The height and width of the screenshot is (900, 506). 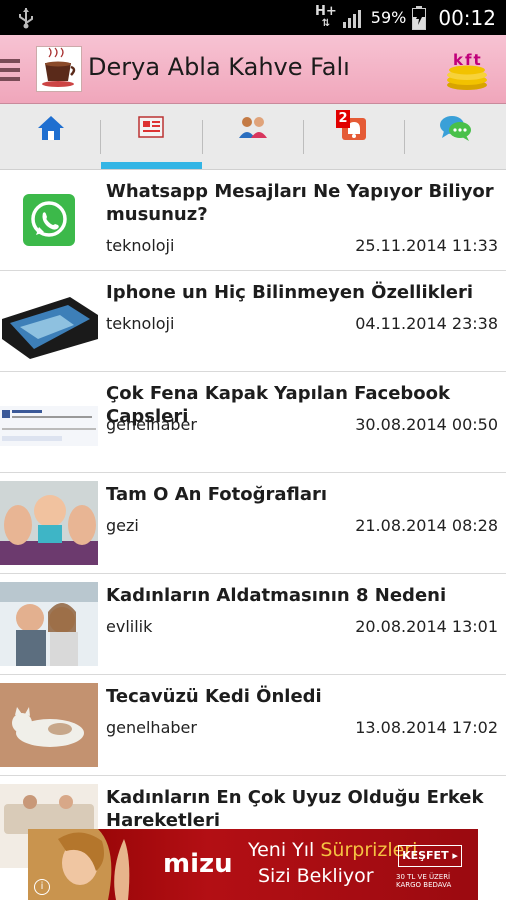 I want to click on battery-percent: 59%, so click(x=388, y=17).